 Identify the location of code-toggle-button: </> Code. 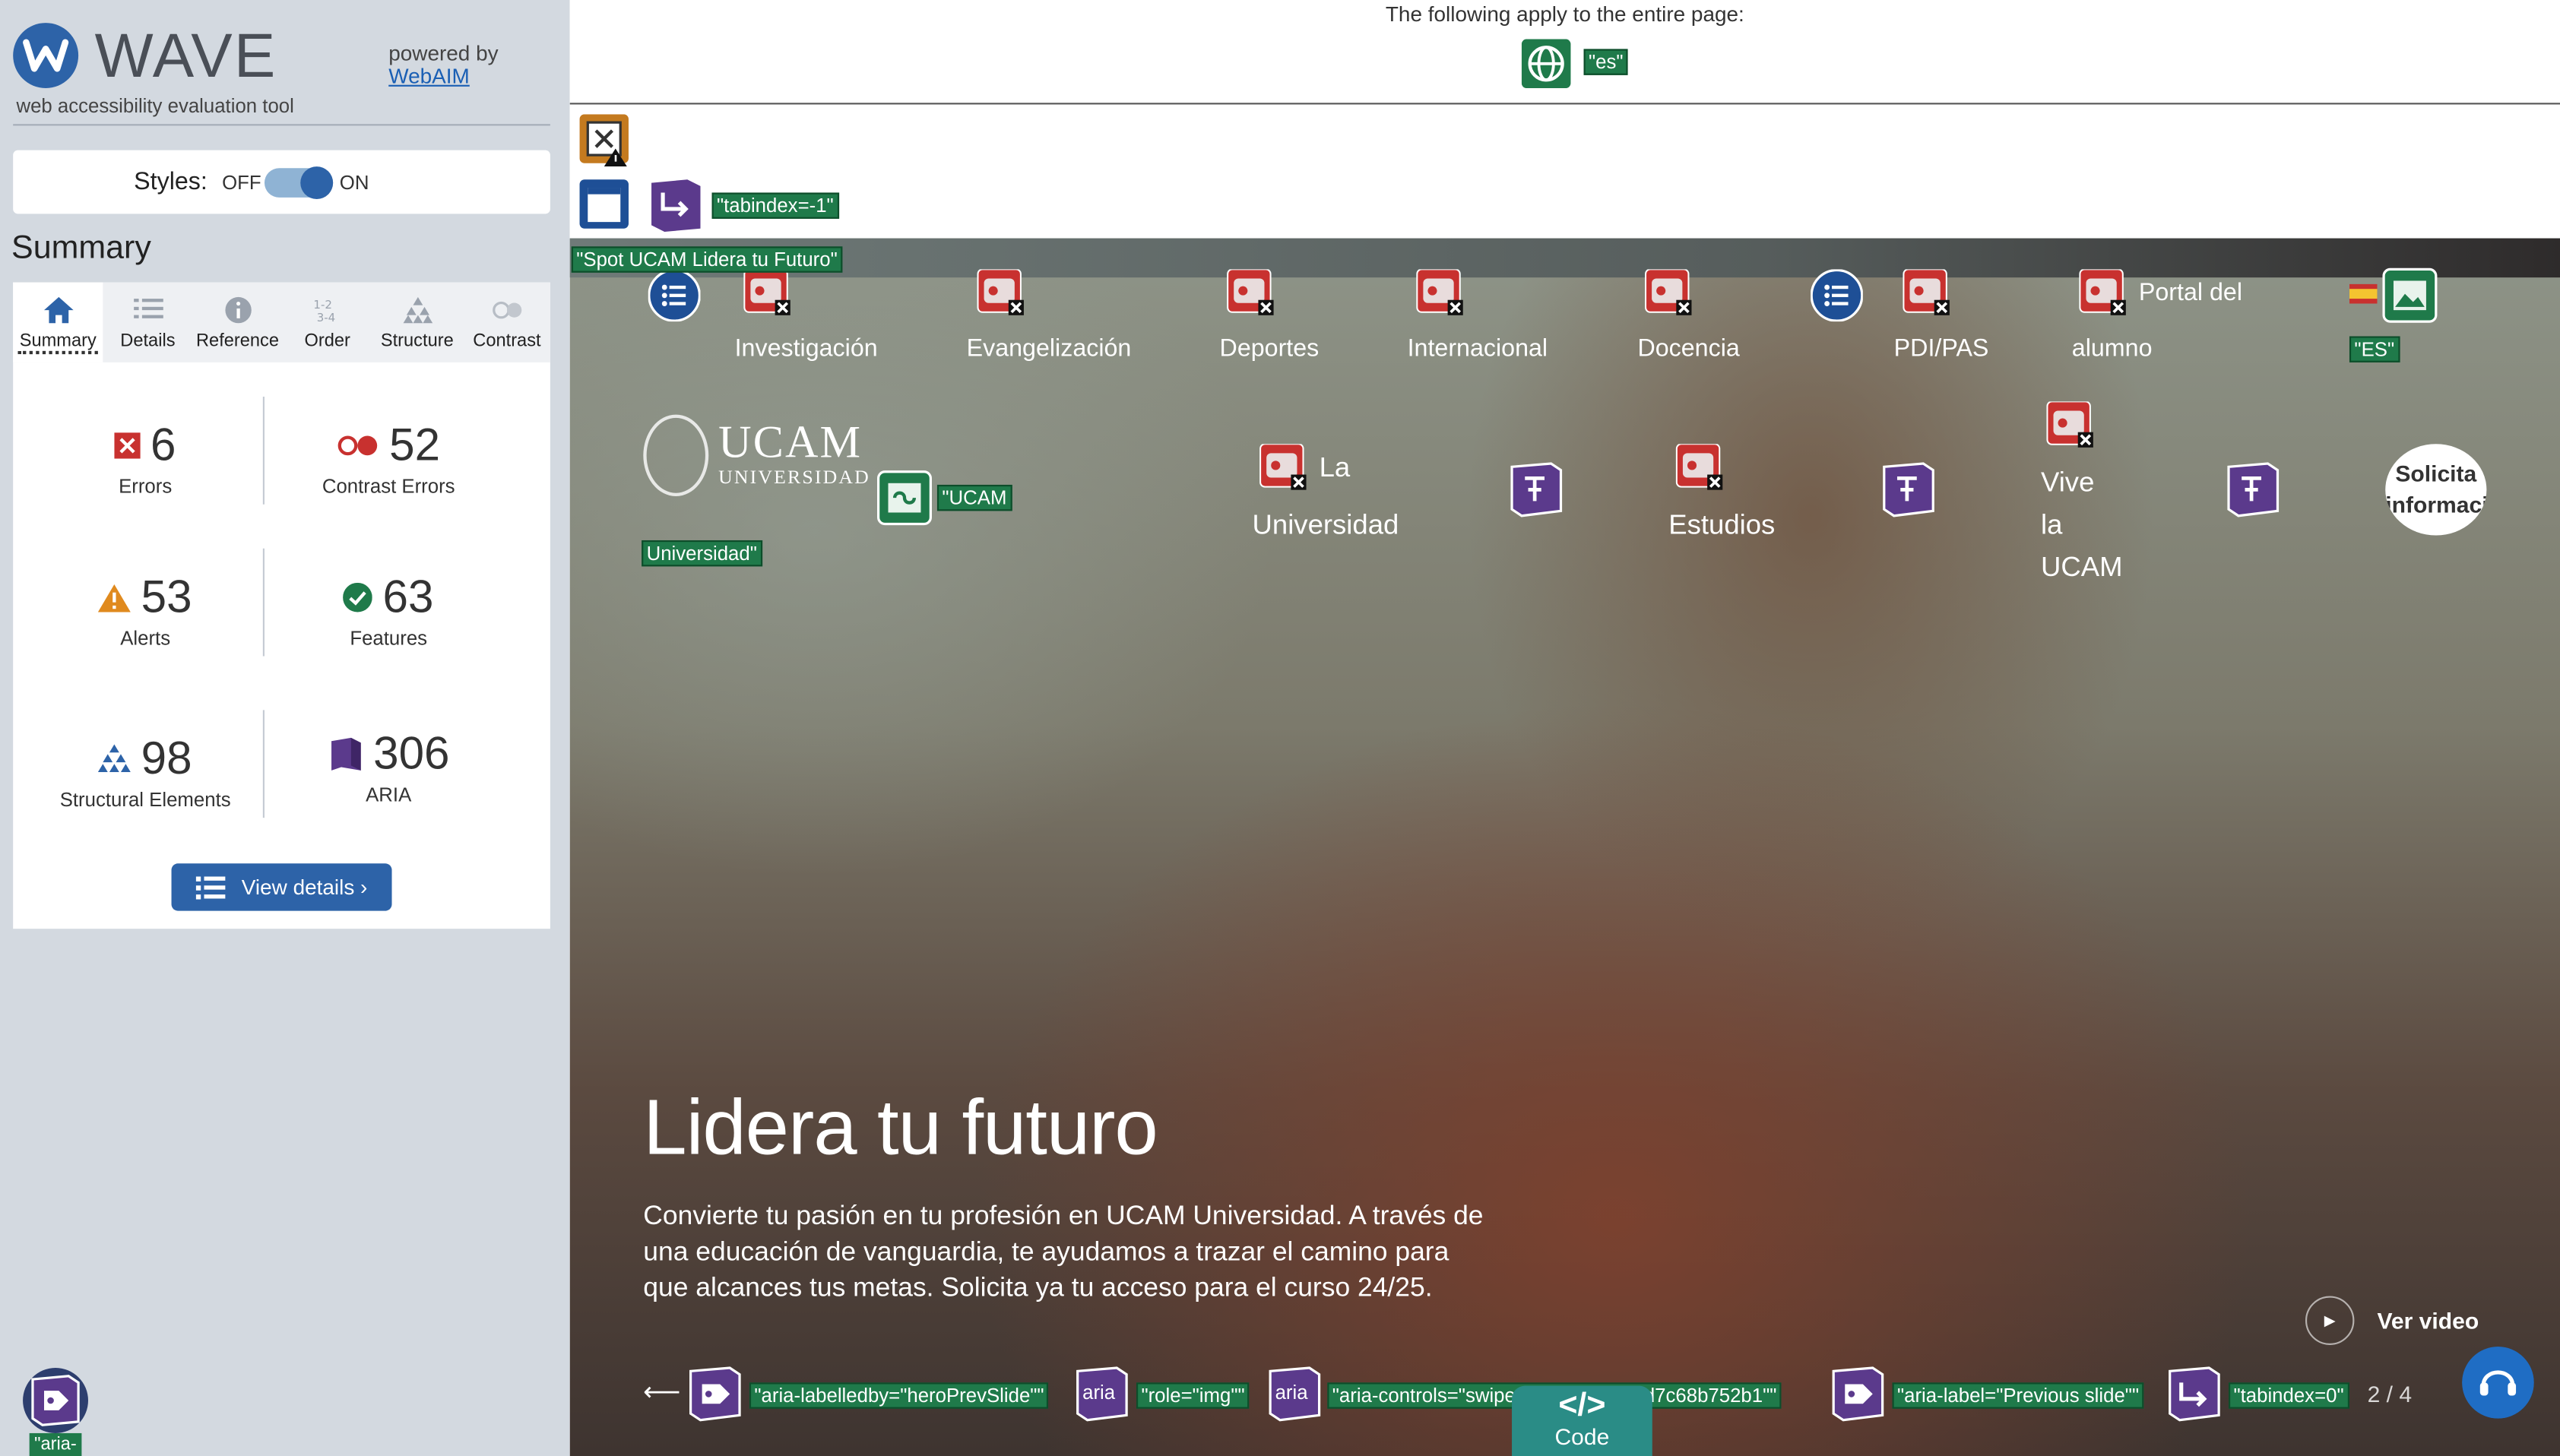
(1582, 1420).